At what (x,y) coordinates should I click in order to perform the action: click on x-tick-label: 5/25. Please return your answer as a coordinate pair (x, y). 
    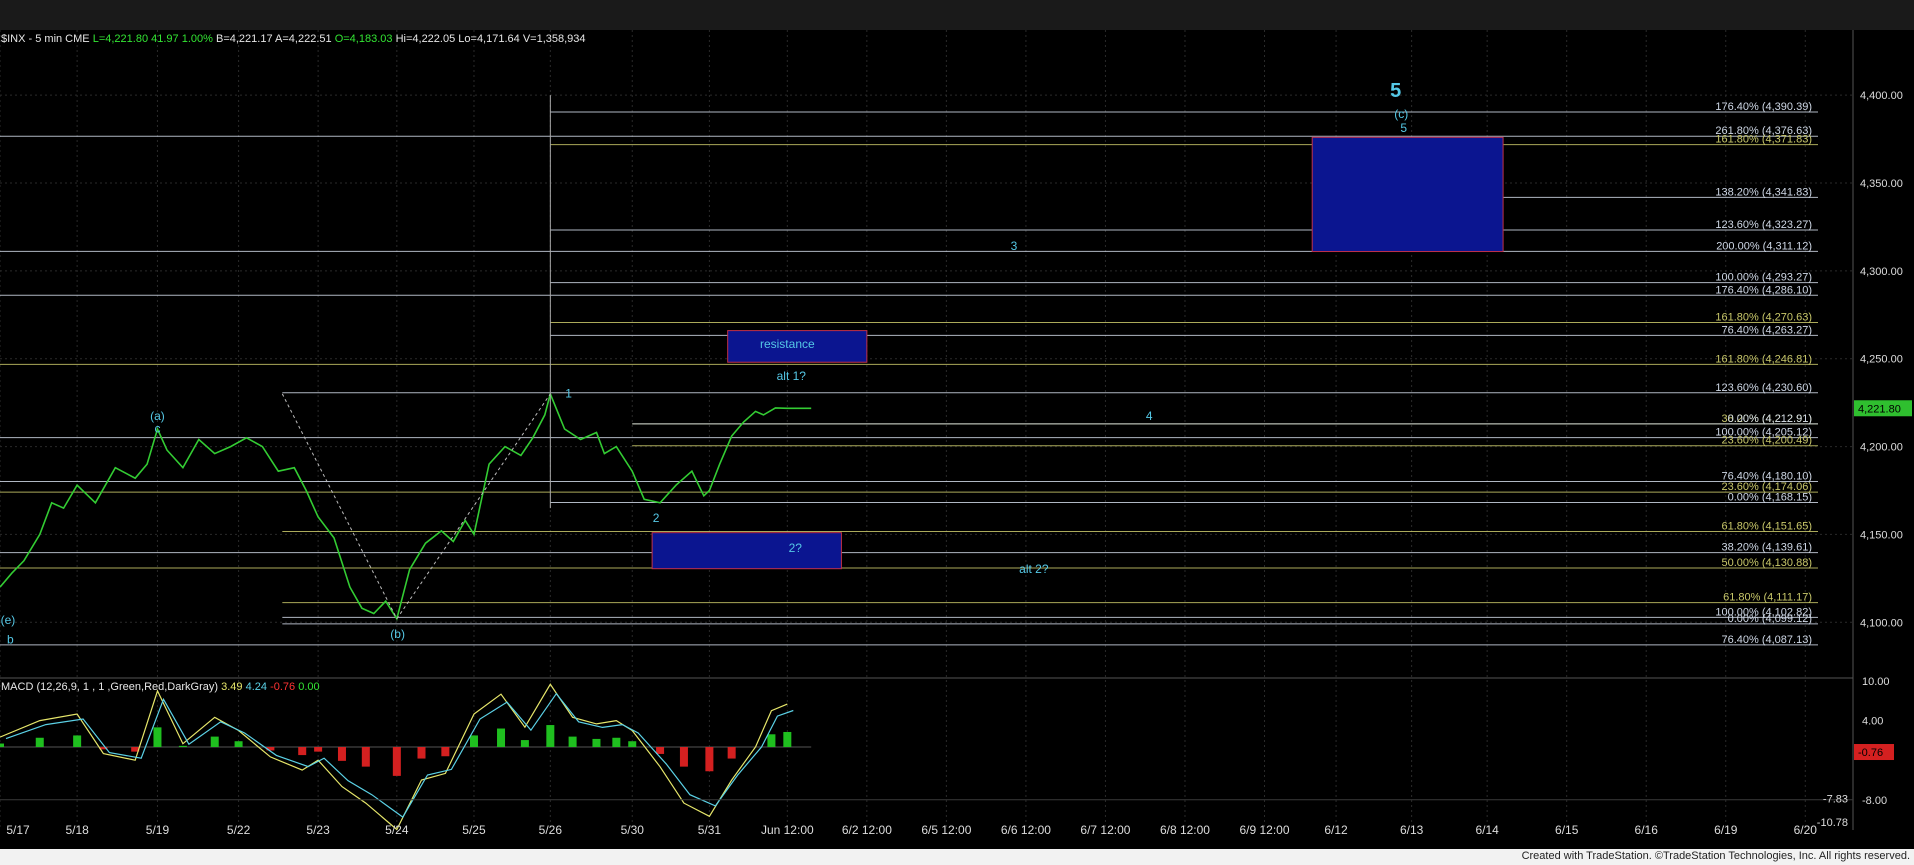
    Looking at the image, I should click on (474, 830).